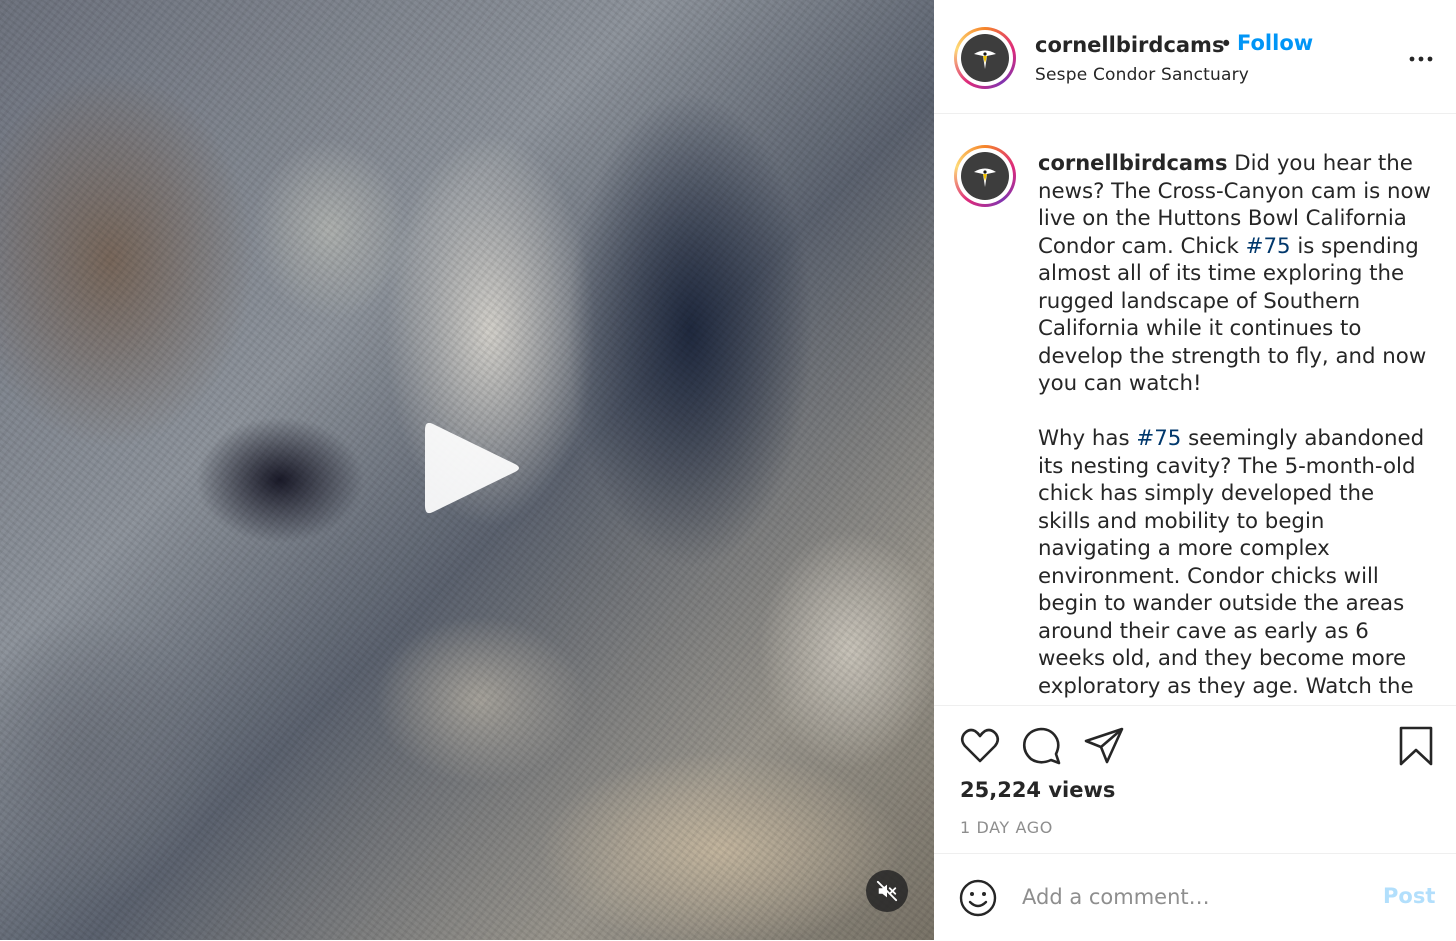  What do you see at coordinates (1142, 75) in the screenshot?
I see `location-link: Sespe Condor Sanctuary` at bounding box center [1142, 75].